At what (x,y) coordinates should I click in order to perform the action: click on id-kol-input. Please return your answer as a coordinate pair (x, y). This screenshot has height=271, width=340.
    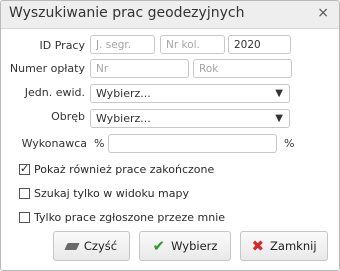
    Looking at the image, I should click on (192, 44).